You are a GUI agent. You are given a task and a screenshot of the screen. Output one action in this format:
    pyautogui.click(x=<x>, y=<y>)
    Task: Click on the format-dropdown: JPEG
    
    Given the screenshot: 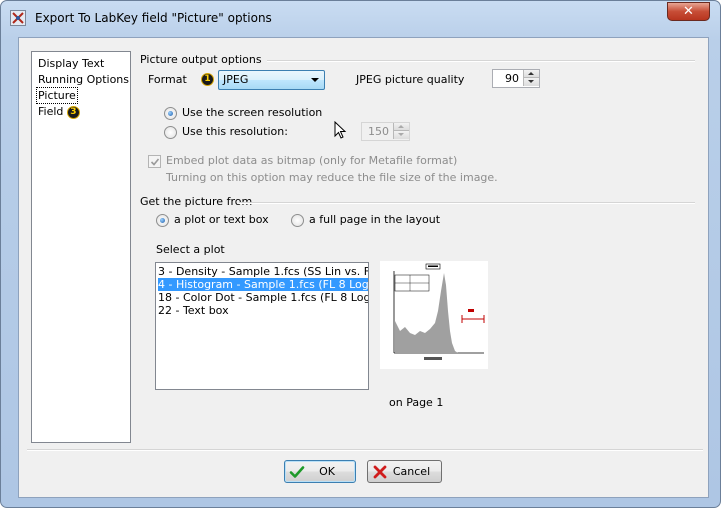 What is the action you would take?
    pyautogui.click(x=271, y=80)
    